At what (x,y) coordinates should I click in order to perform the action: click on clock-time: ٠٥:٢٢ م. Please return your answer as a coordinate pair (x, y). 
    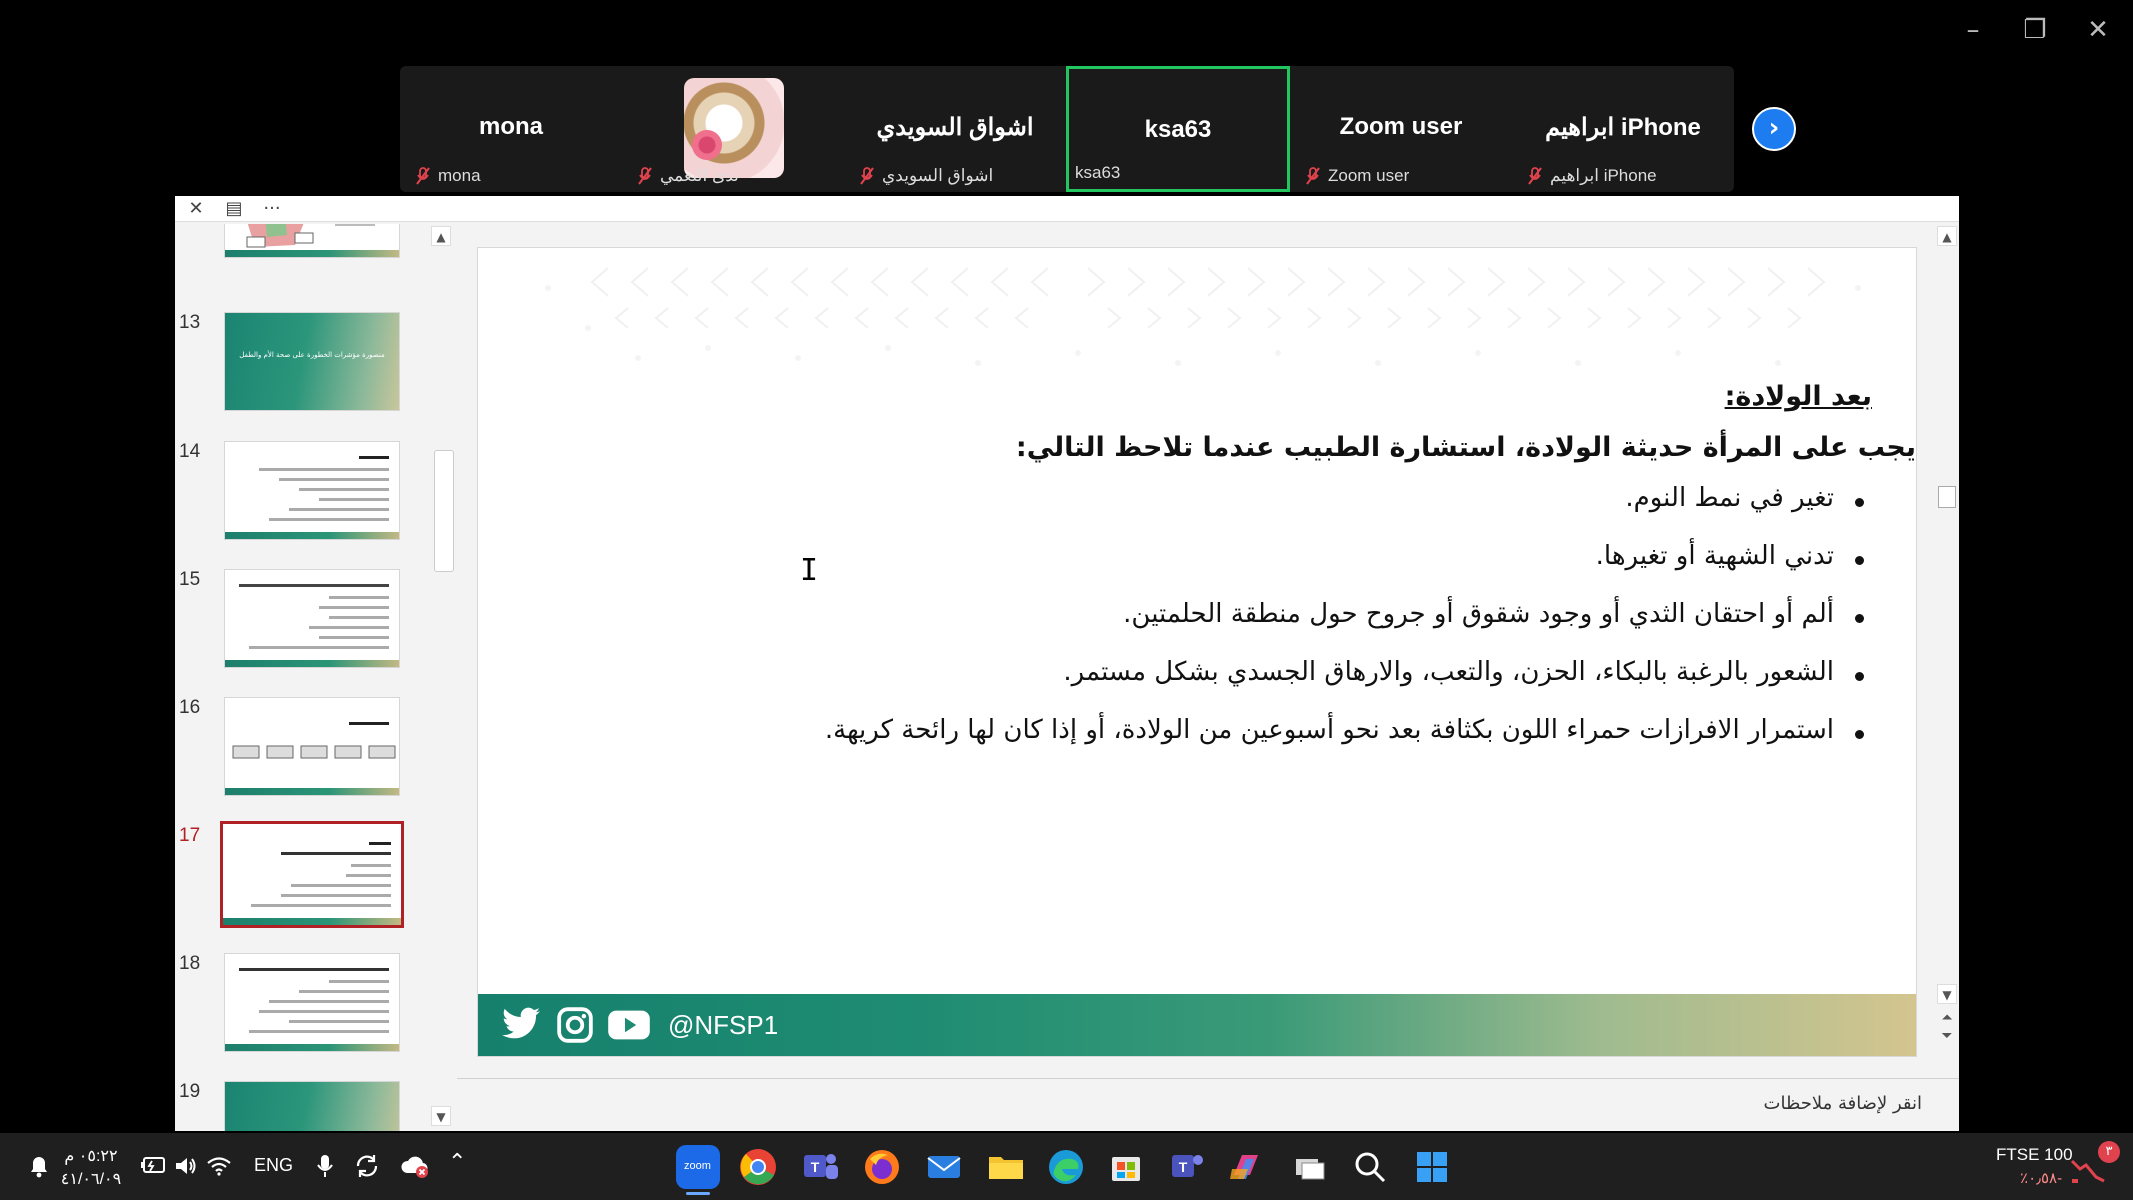
    Looking at the image, I should click on (91, 1156).